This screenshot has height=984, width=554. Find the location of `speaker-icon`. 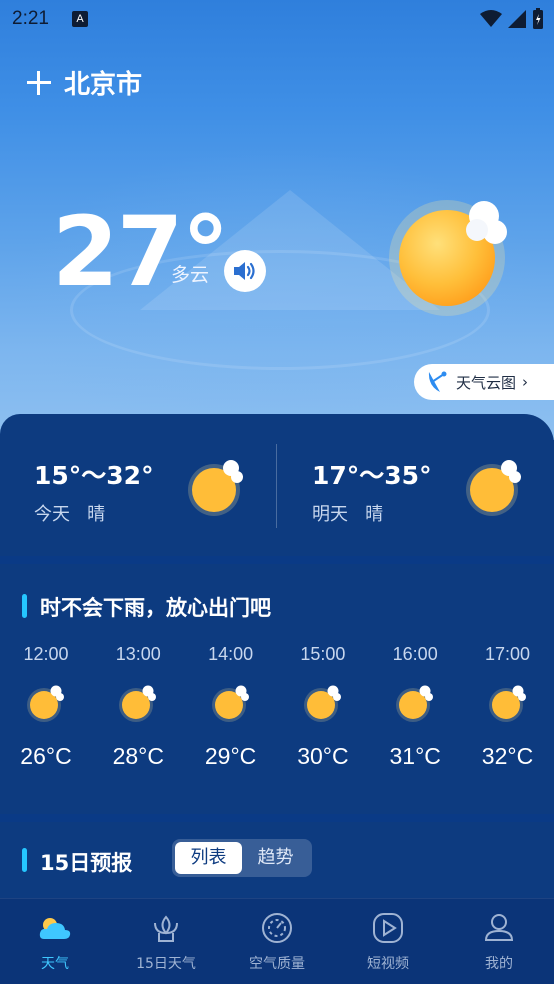

speaker-icon is located at coordinates (244, 271).